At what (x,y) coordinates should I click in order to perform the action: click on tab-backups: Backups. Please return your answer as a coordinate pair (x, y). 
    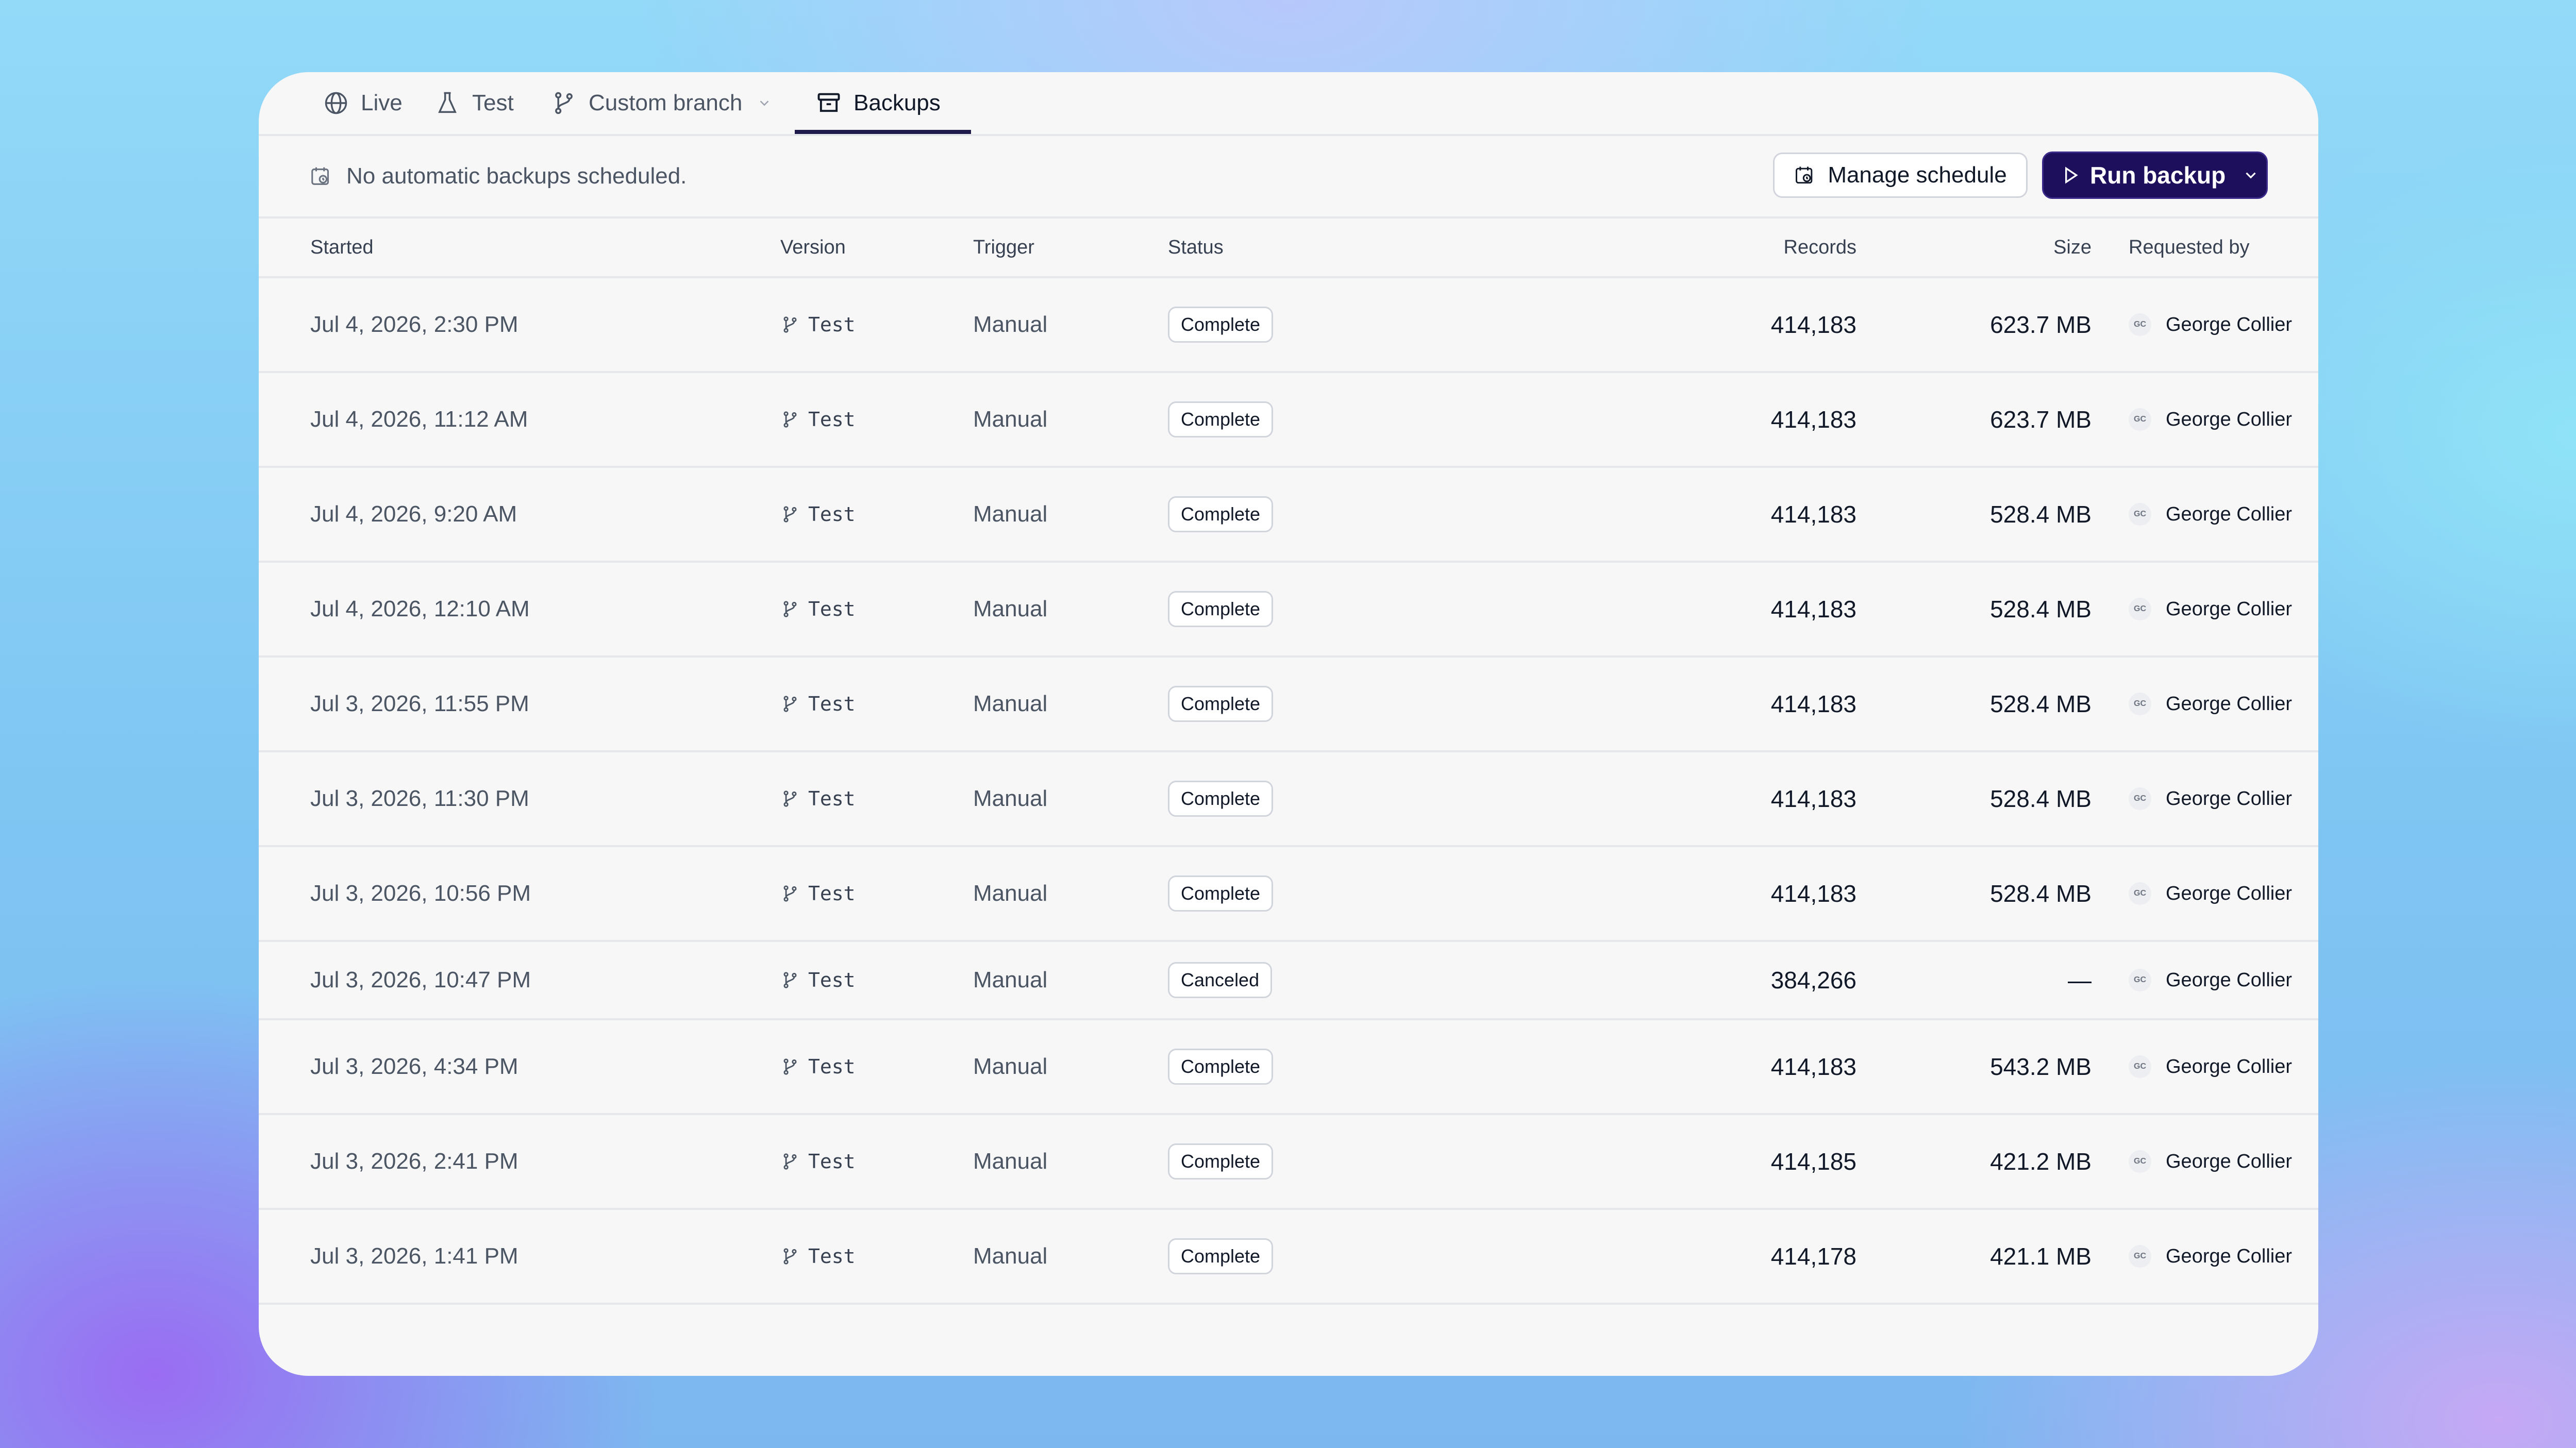
    Looking at the image, I should click on (878, 103).